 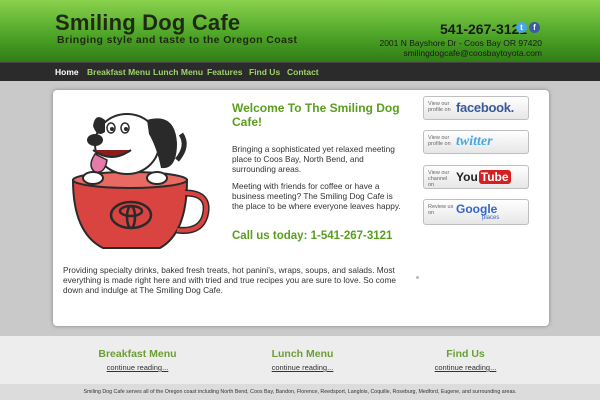 I want to click on twitter-profile-button: View our profile on twitter, so click(x=476, y=142).